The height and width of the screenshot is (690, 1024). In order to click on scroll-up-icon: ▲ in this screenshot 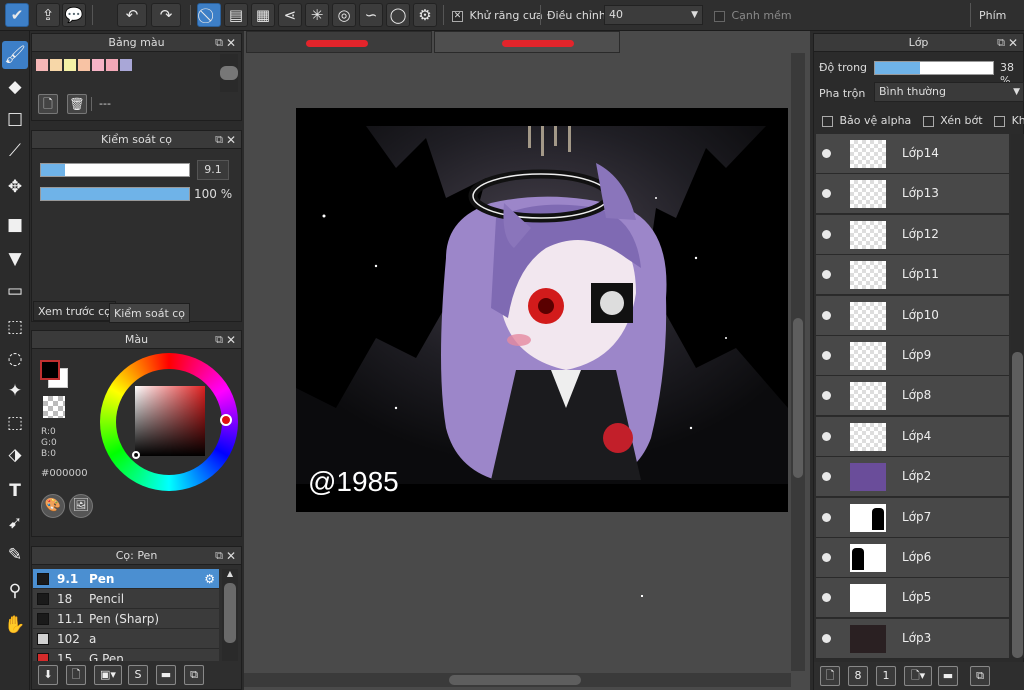, I will do `click(230, 573)`.